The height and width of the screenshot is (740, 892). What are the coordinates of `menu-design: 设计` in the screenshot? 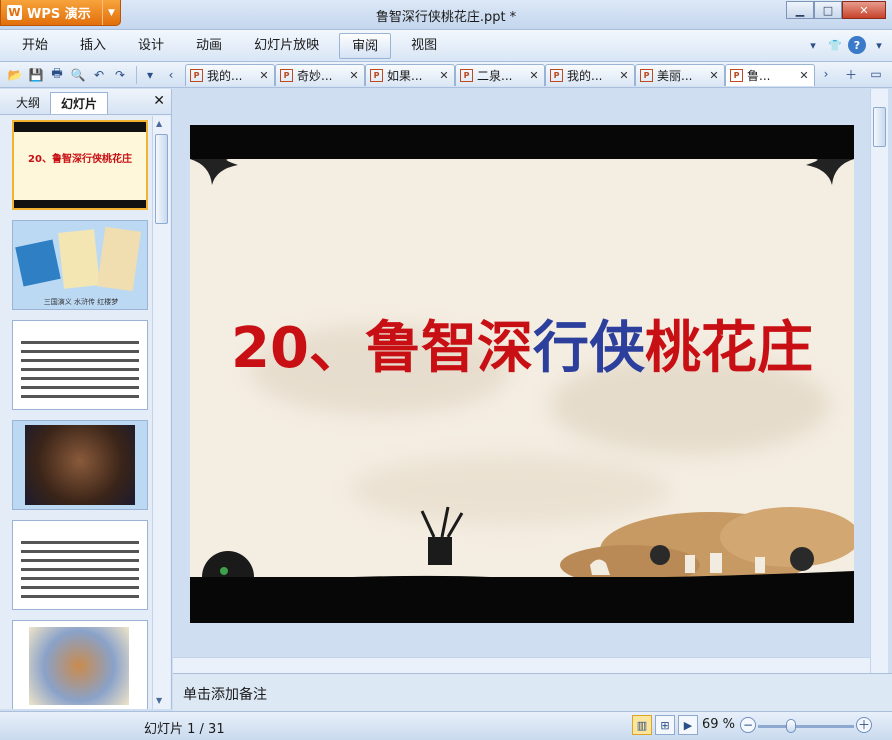 It's located at (151, 46).